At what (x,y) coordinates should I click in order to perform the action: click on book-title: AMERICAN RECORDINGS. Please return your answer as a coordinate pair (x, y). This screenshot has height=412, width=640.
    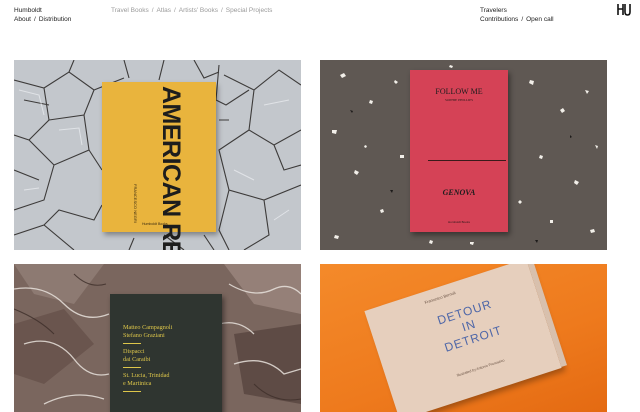
    Looking at the image, I should click on (171, 168).